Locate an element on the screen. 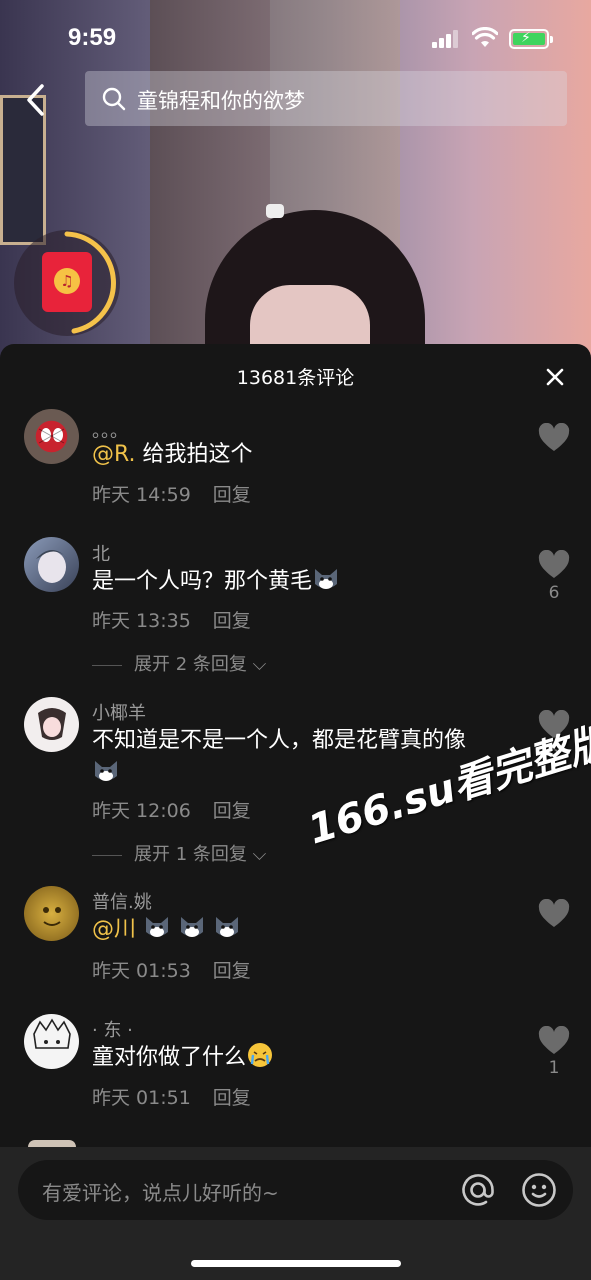 Image resolution: width=591 pixels, height=1280 pixels. comment-time: 昨天 13:35 is located at coordinates (141, 621).